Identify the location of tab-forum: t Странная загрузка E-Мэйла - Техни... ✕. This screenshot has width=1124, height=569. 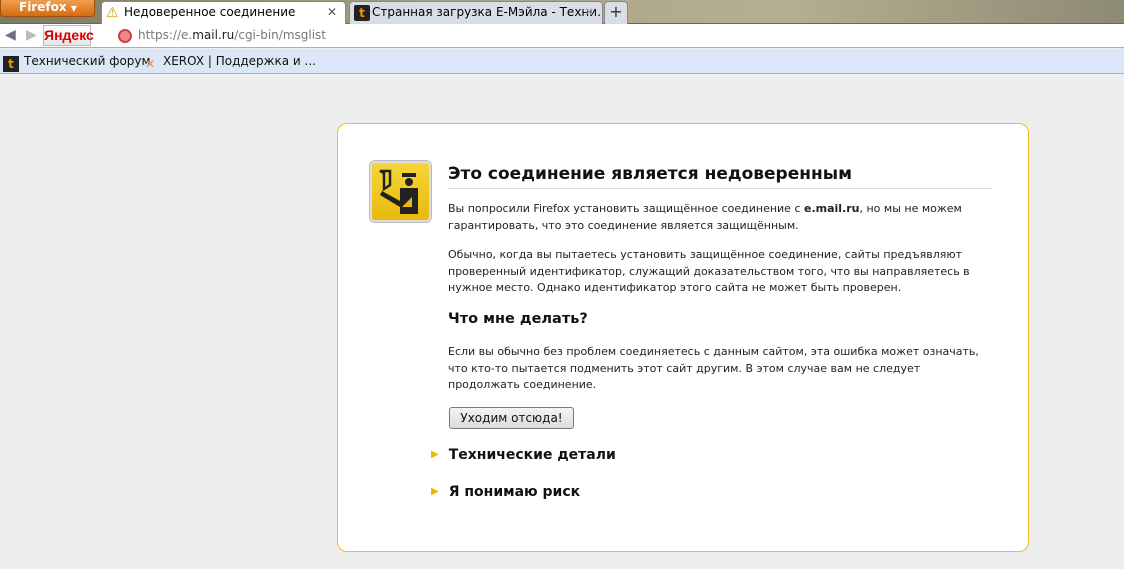
(476, 12).